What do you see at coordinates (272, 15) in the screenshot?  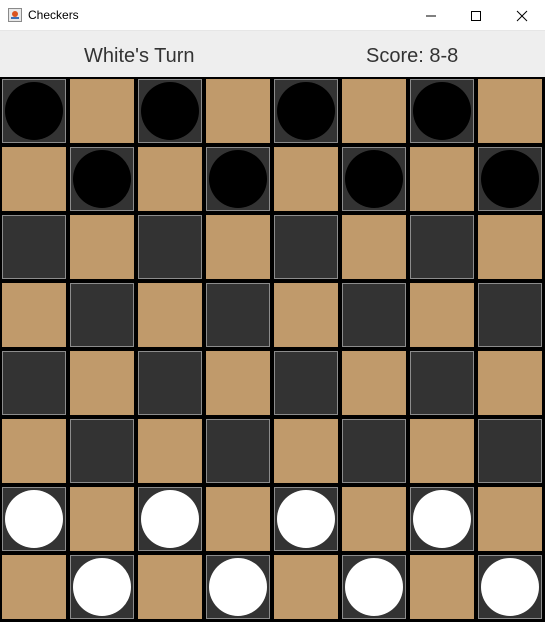 I see `title-bar: Checkers` at bounding box center [272, 15].